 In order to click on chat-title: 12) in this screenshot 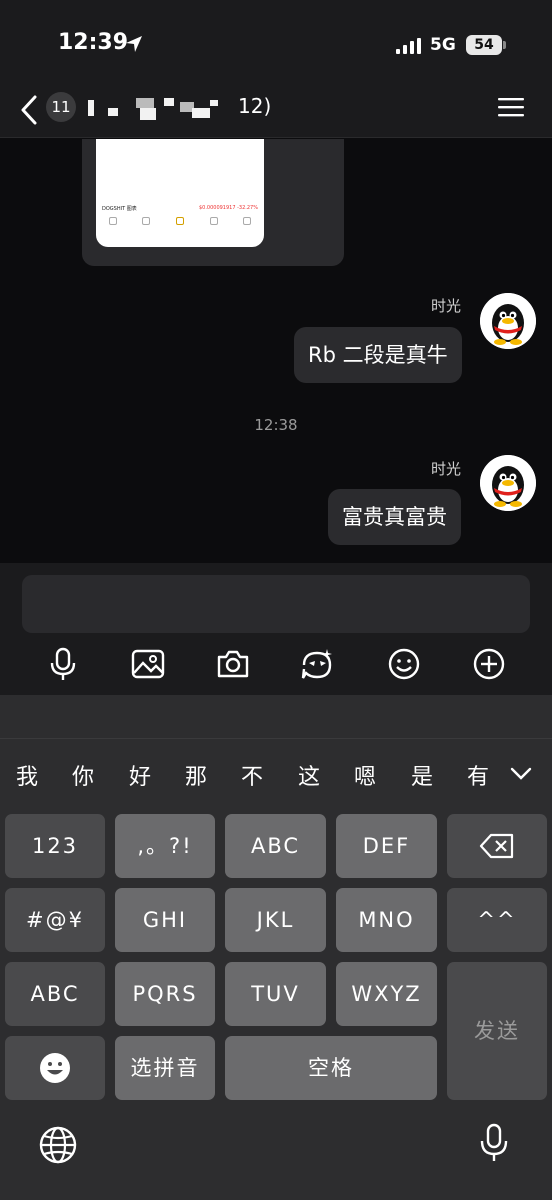, I will do `click(255, 106)`.